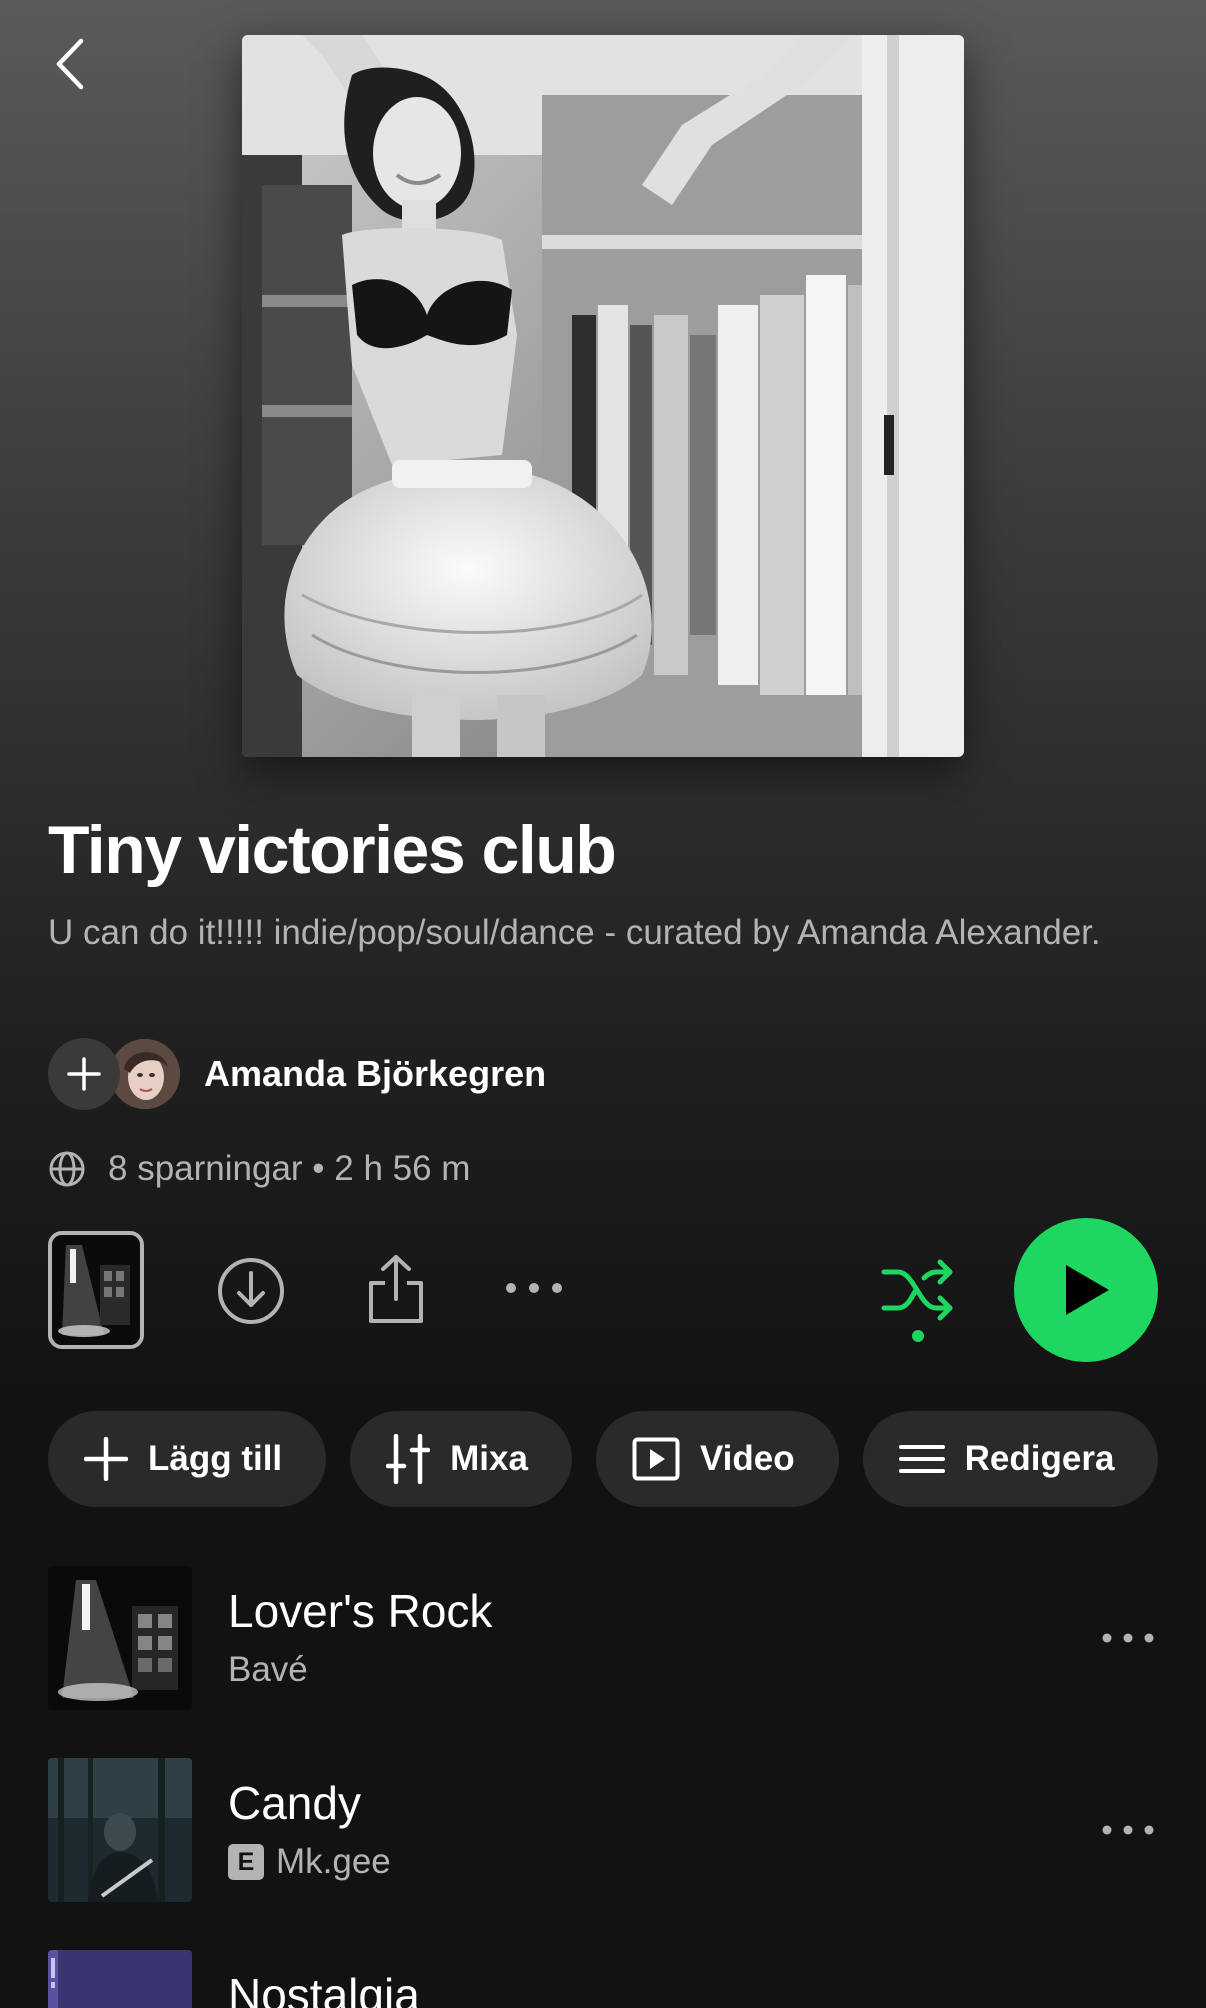 Image resolution: width=1206 pixels, height=2008 pixels. I want to click on shuffle-button, so click(918, 1301).